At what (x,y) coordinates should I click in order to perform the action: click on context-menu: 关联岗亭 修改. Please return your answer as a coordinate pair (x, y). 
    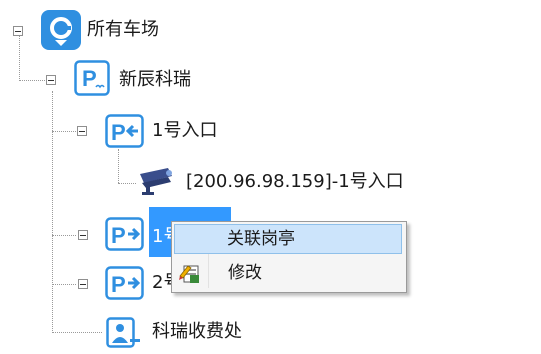
    Looking at the image, I should click on (289, 257).